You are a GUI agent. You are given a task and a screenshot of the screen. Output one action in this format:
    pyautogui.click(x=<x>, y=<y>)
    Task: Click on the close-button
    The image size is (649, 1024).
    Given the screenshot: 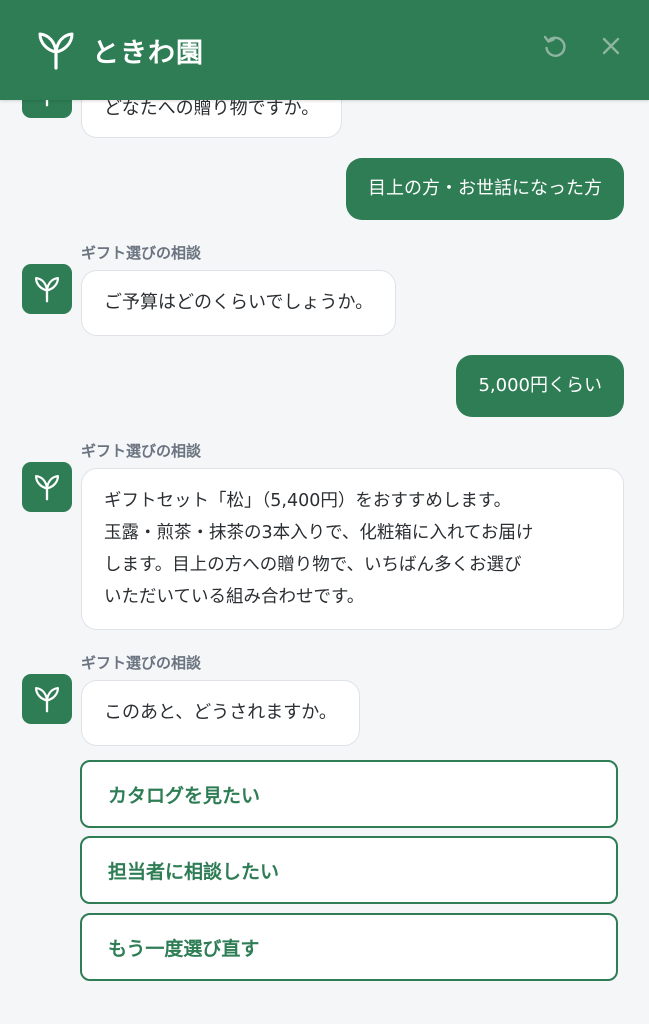 What is the action you would take?
    pyautogui.click(x=611, y=46)
    